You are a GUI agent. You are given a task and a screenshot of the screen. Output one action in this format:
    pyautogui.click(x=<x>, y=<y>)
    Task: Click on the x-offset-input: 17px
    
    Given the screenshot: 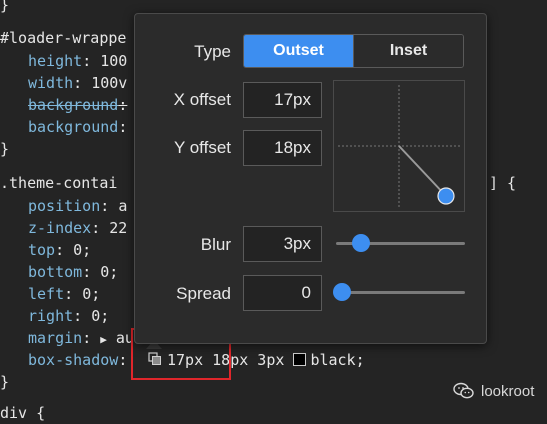 What is the action you would take?
    pyautogui.click(x=282, y=100)
    